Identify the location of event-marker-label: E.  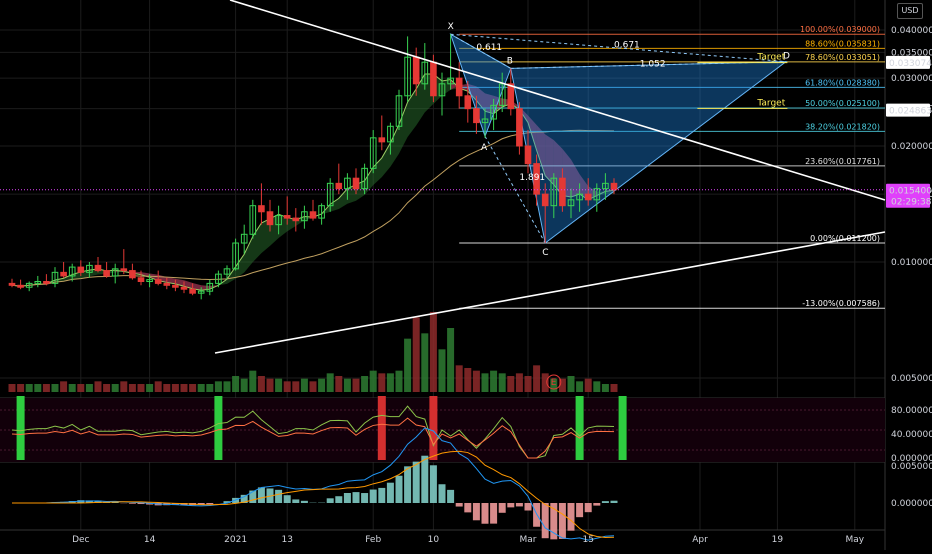
(554, 383).